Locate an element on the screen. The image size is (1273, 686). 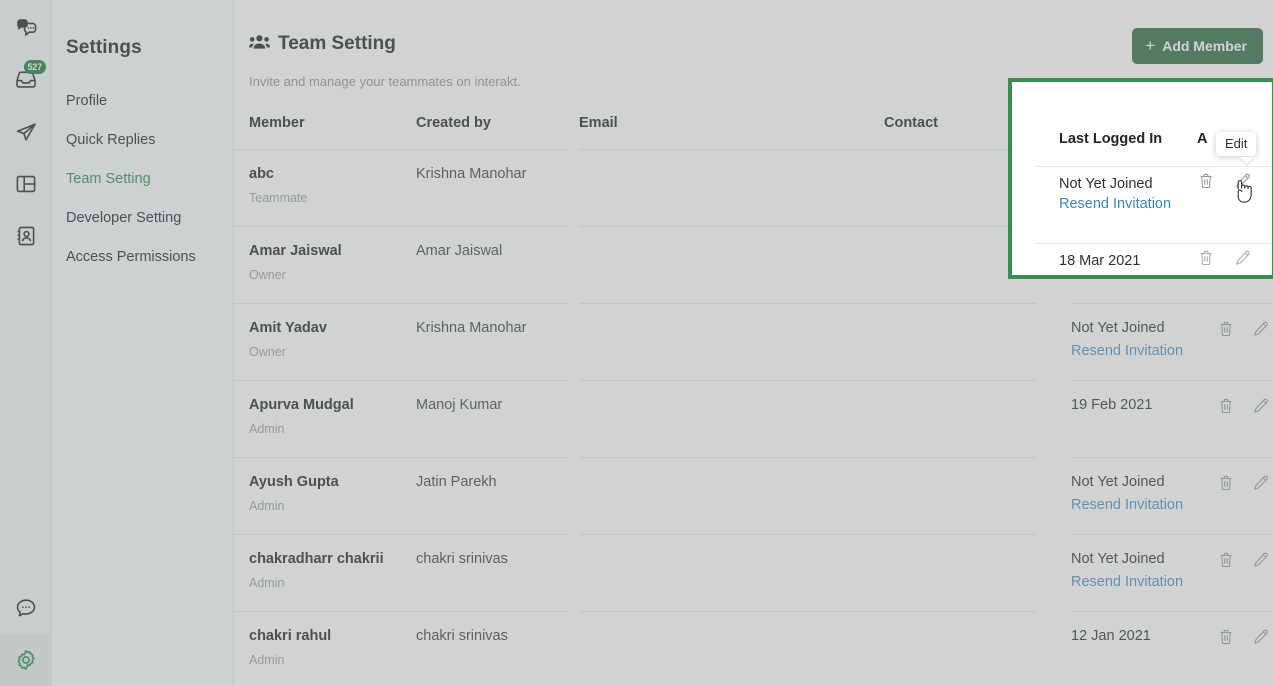
rail-item-help is located at coordinates (26, 608).